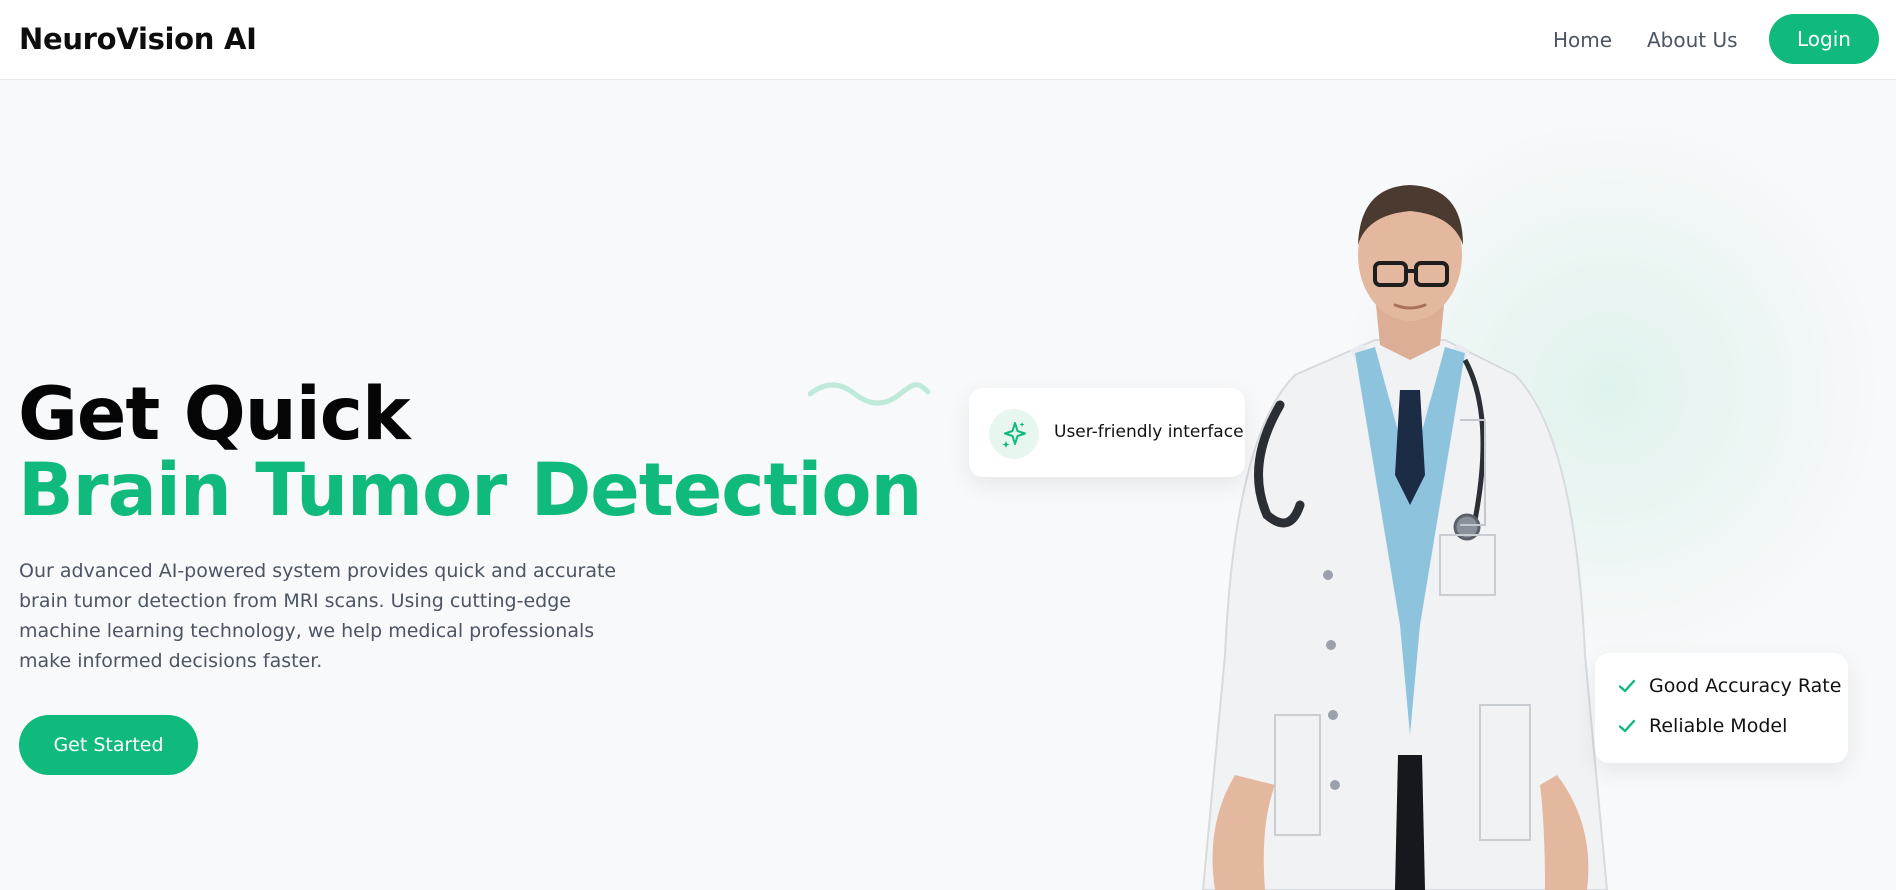 This screenshot has width=1896, height=890. What do you see at coordinates (108, 745) in the screenshot?
I see `get-started-button: Get Started` at bounding box center [108, 745].